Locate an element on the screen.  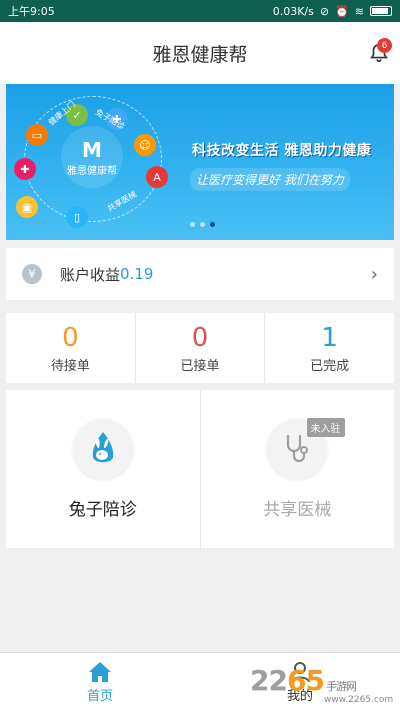
tab-home: 首页 is located at coordinates (100, 682).